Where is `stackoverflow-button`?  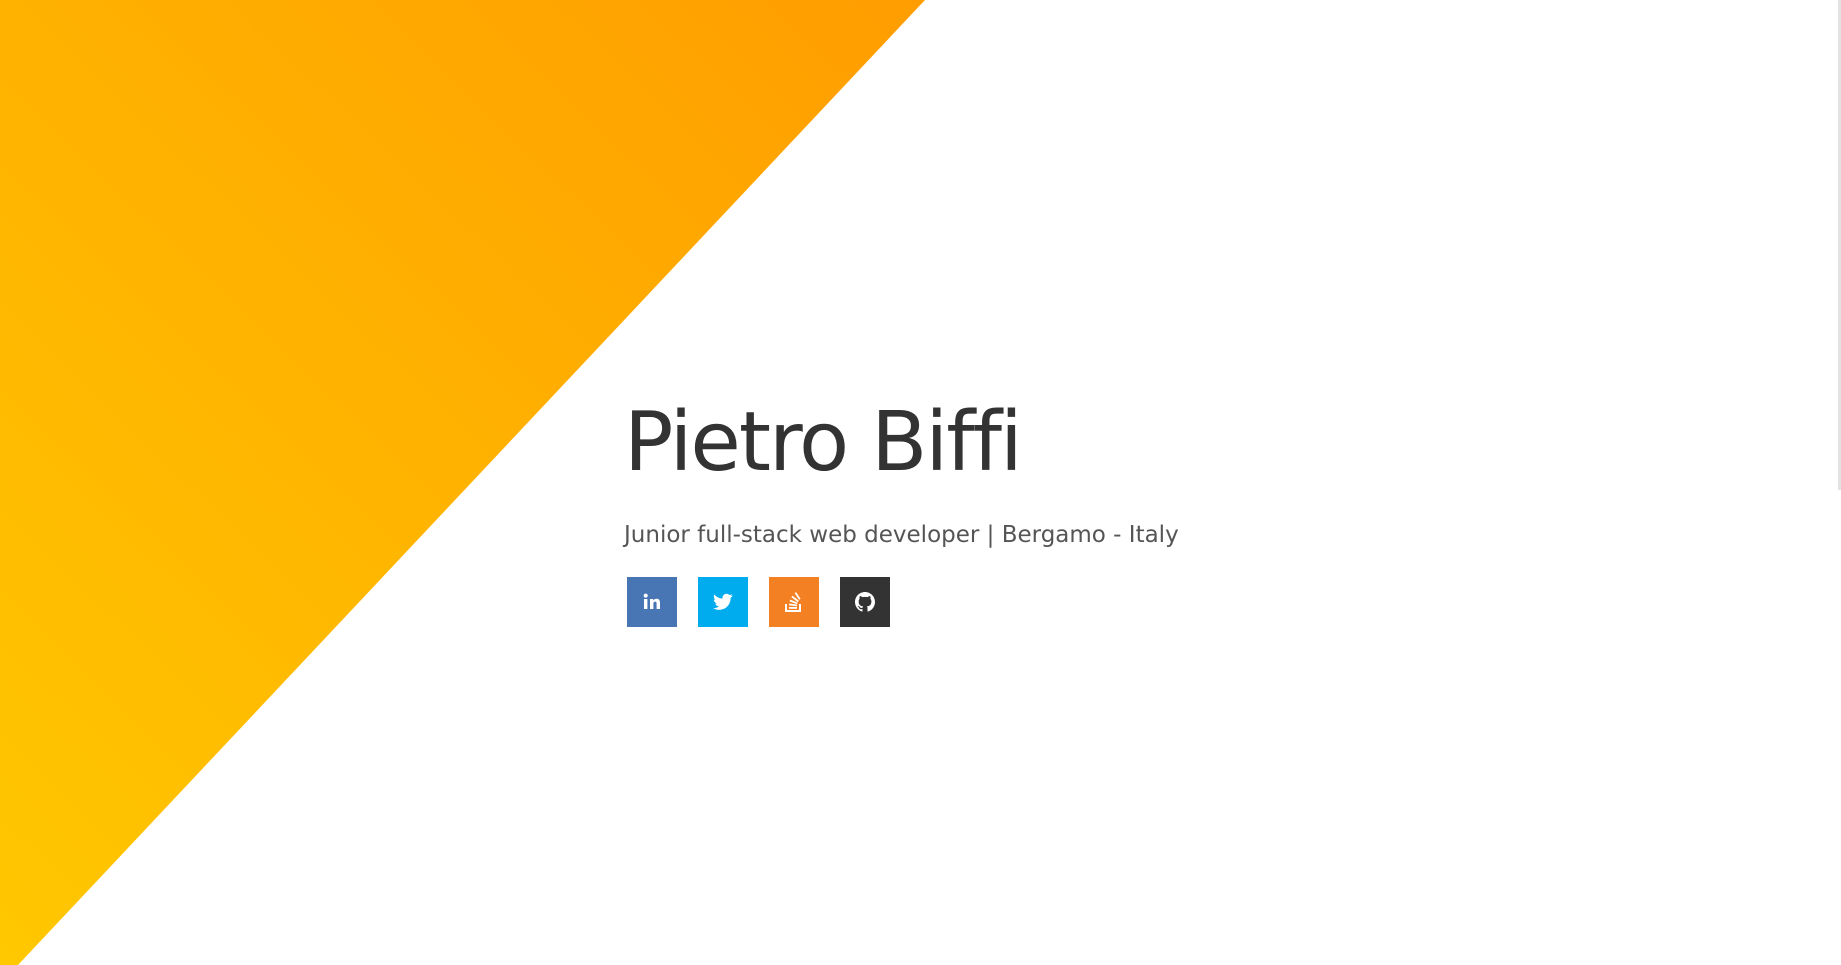
stackoverflow-button is located at coordinates (794, 602).